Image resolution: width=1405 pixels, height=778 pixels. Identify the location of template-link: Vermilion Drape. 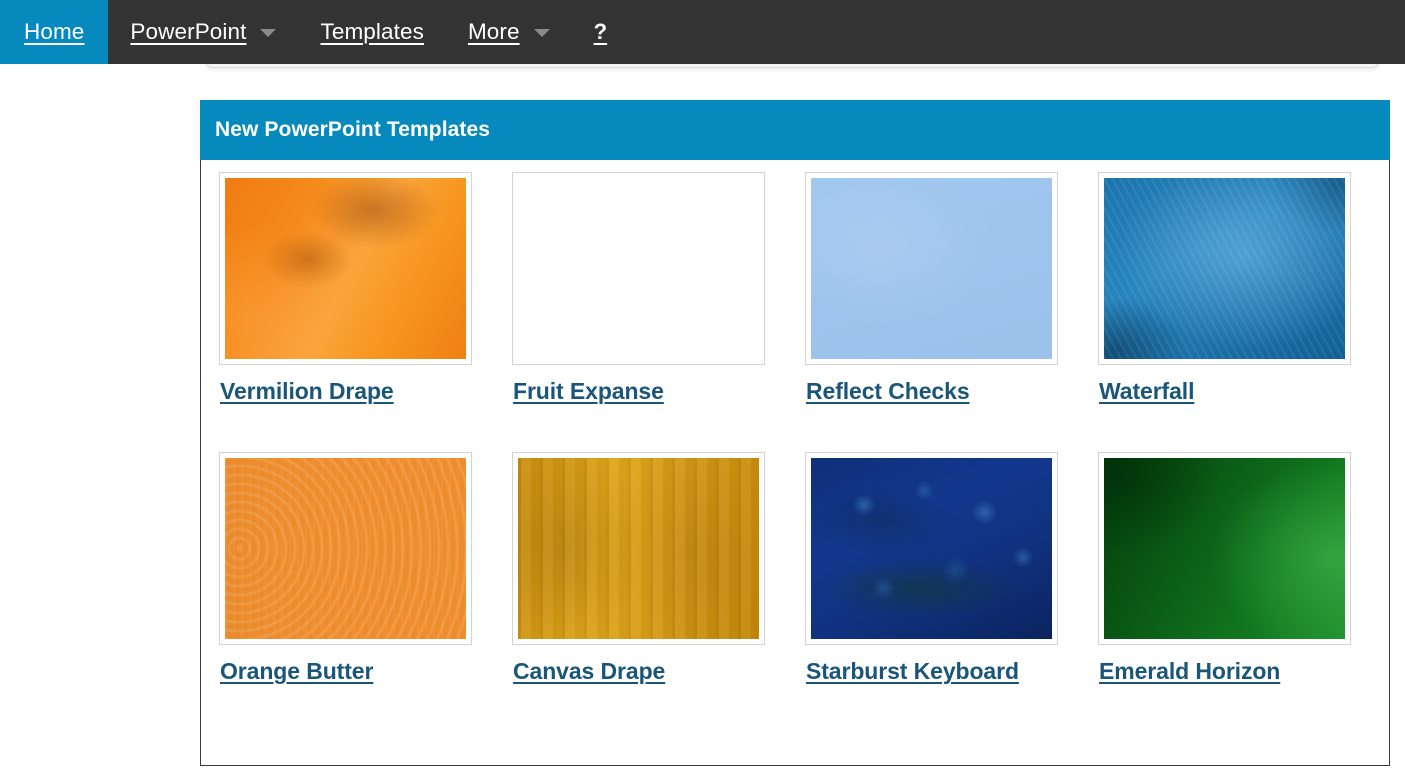
(307, 391).